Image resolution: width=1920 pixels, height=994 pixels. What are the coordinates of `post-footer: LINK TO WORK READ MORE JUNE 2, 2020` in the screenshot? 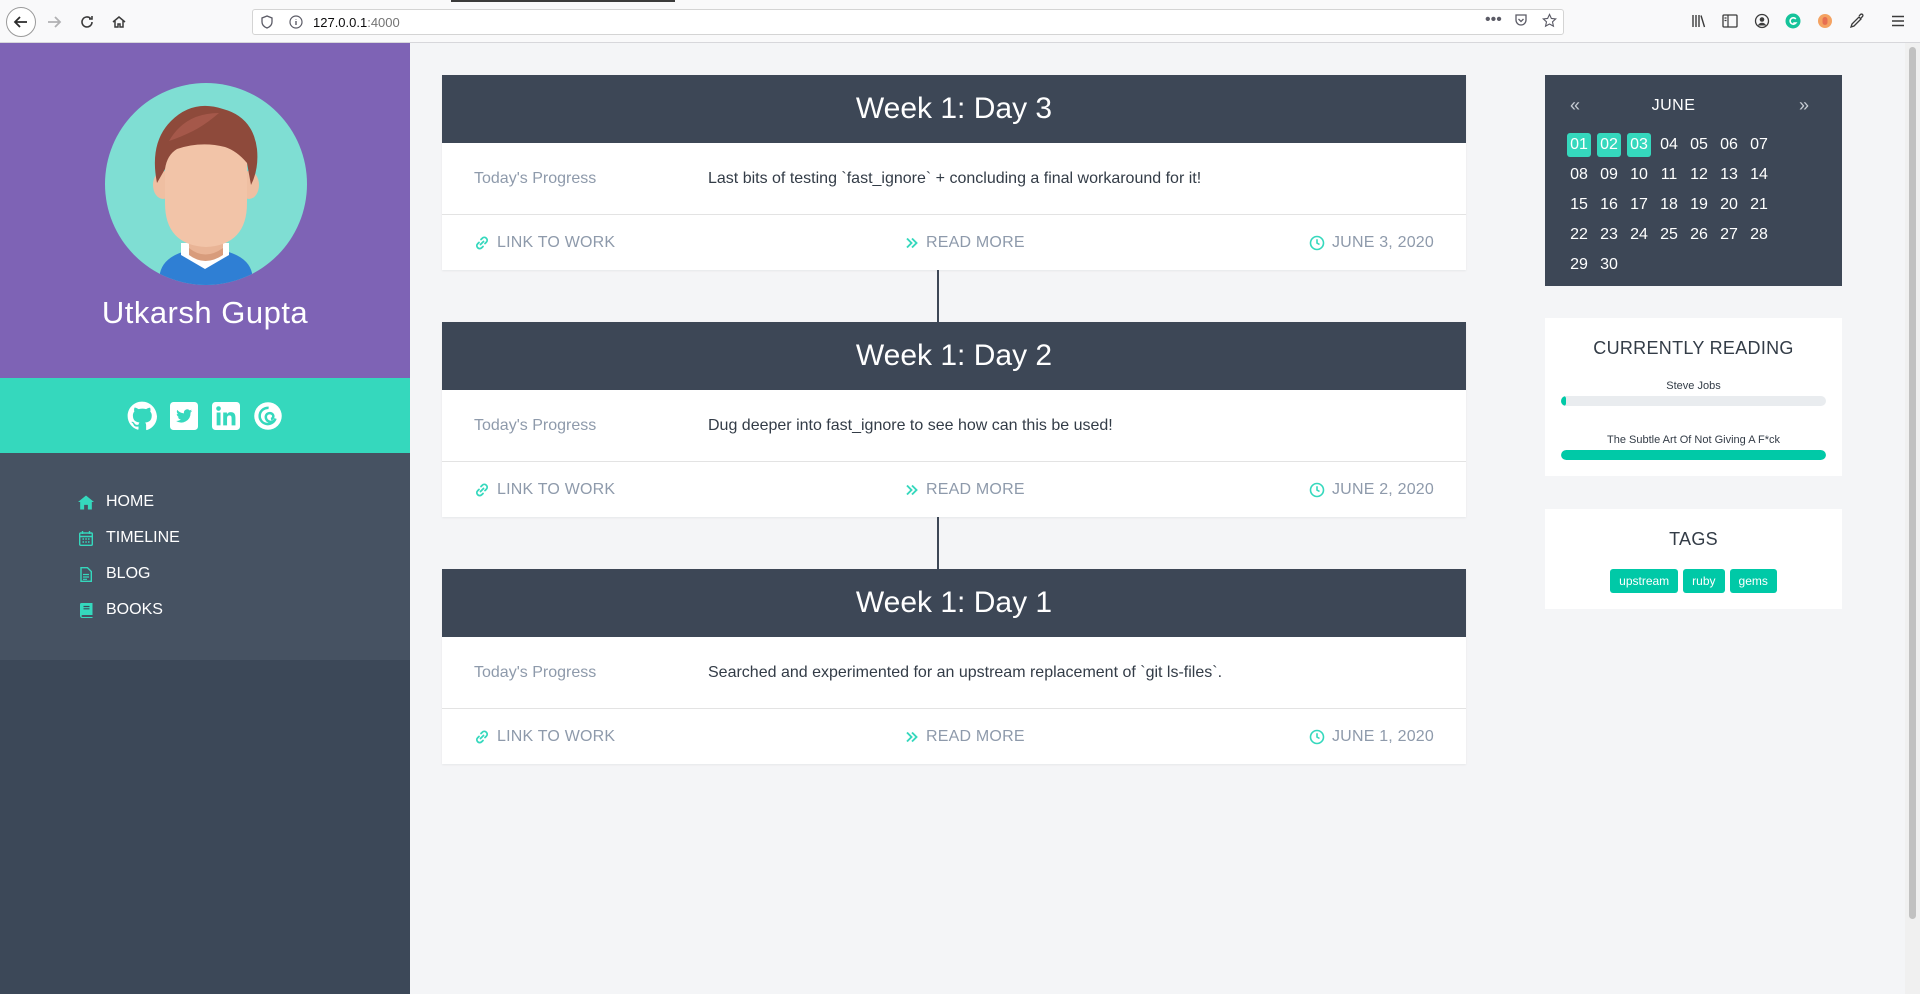 It's located at (954, 489).